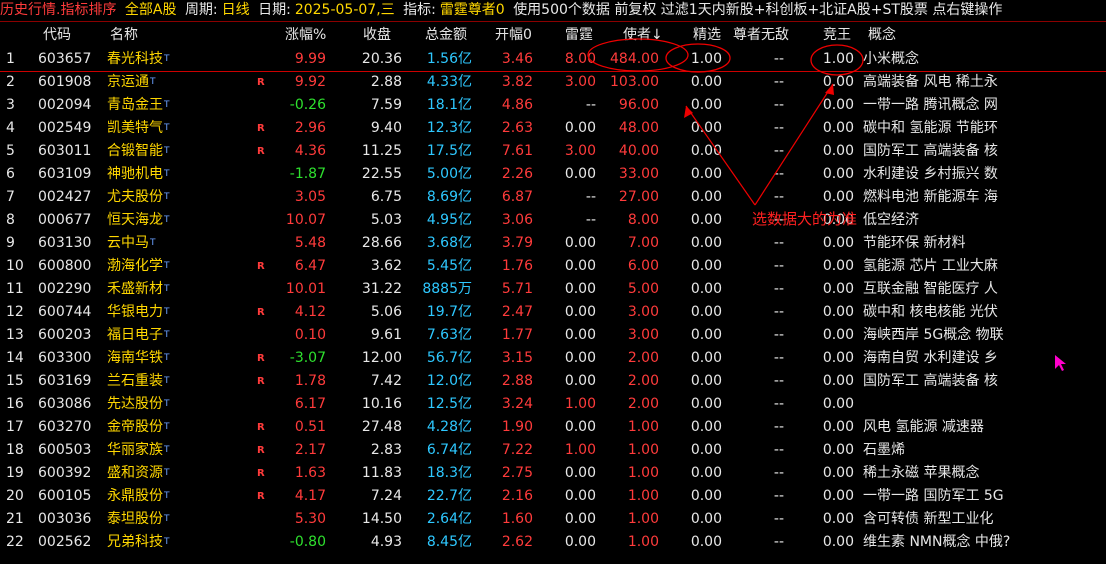 Image resolution: width=1106 pixels, height=564 pixels. Describe the element at coordinates (381, 358) in the screenshot. I see `close-price: 12.00` at that location.